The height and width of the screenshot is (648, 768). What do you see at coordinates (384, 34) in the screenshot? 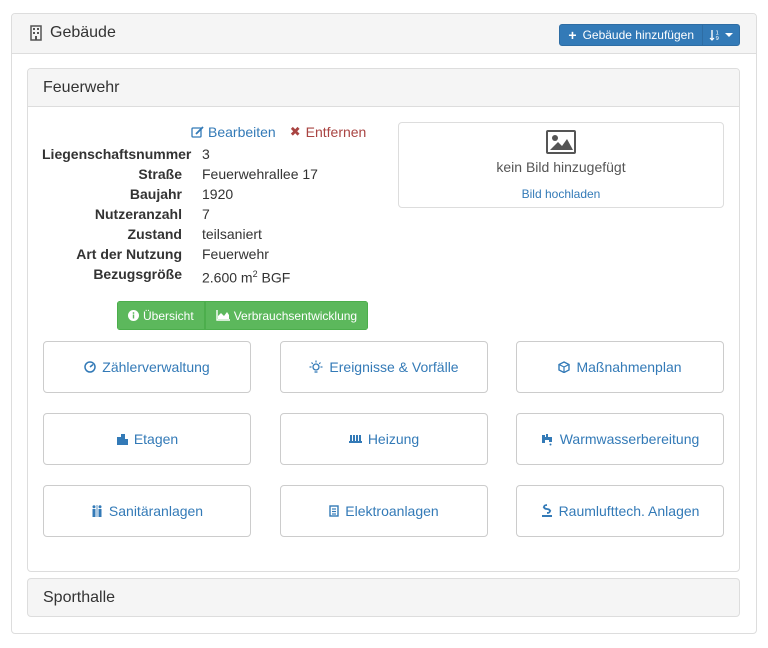
I see `buildings-panel-header: Gebäude + Gebäude hinzufügen 1 9` at bounding box center [384, 34].